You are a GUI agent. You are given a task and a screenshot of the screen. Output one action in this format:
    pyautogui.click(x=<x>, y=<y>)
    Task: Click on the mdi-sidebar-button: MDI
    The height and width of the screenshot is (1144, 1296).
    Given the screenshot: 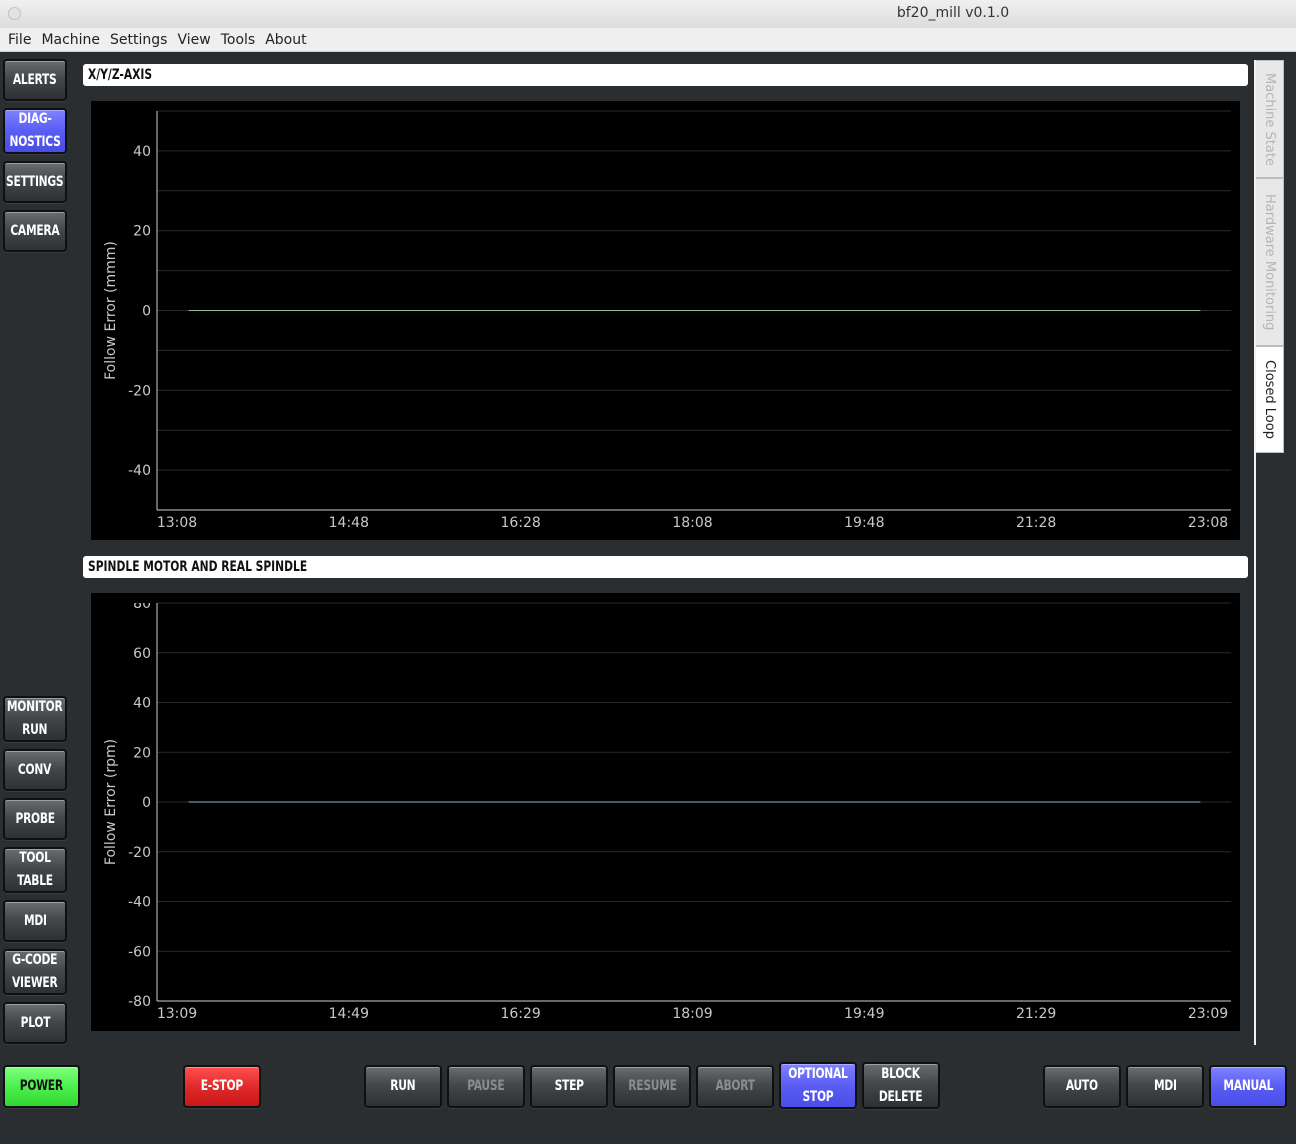 What is the action you would take?
    pyautogui.click(x=35, y=921)
    